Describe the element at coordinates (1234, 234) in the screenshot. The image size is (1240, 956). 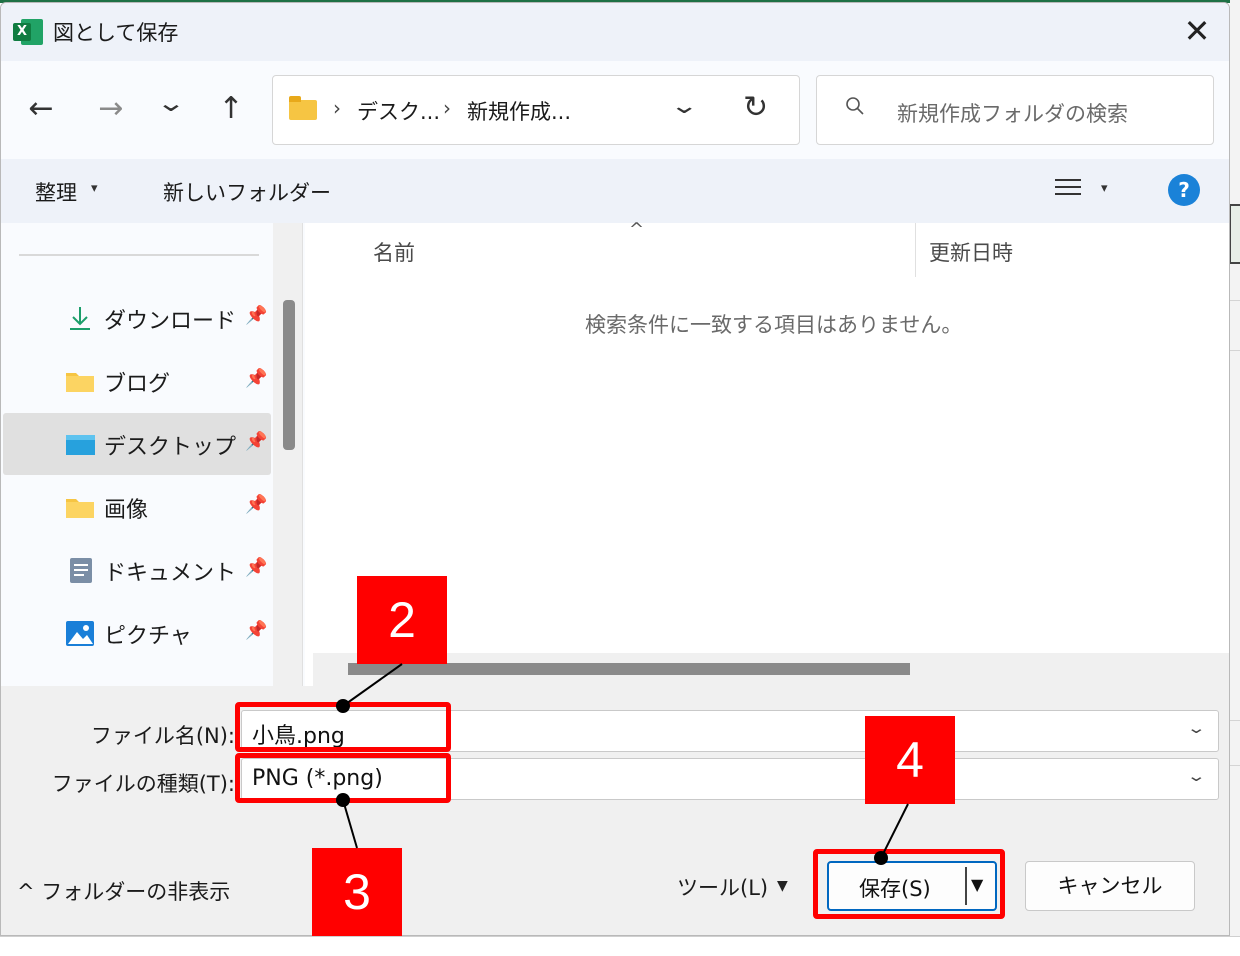
I see `excel-selected-cell` at that location.